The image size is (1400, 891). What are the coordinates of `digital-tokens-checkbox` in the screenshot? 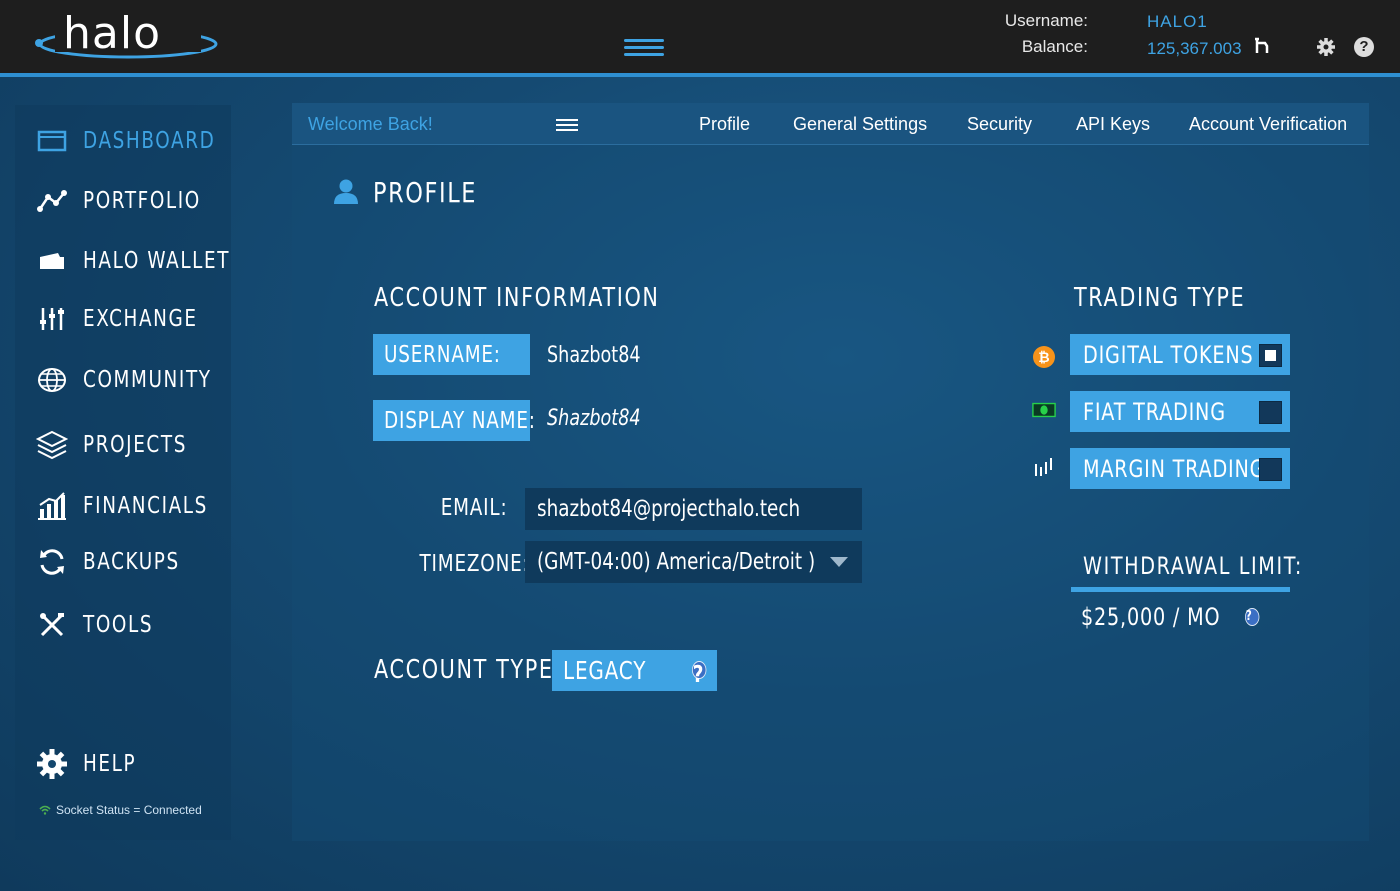 It's located at (1270, 355).